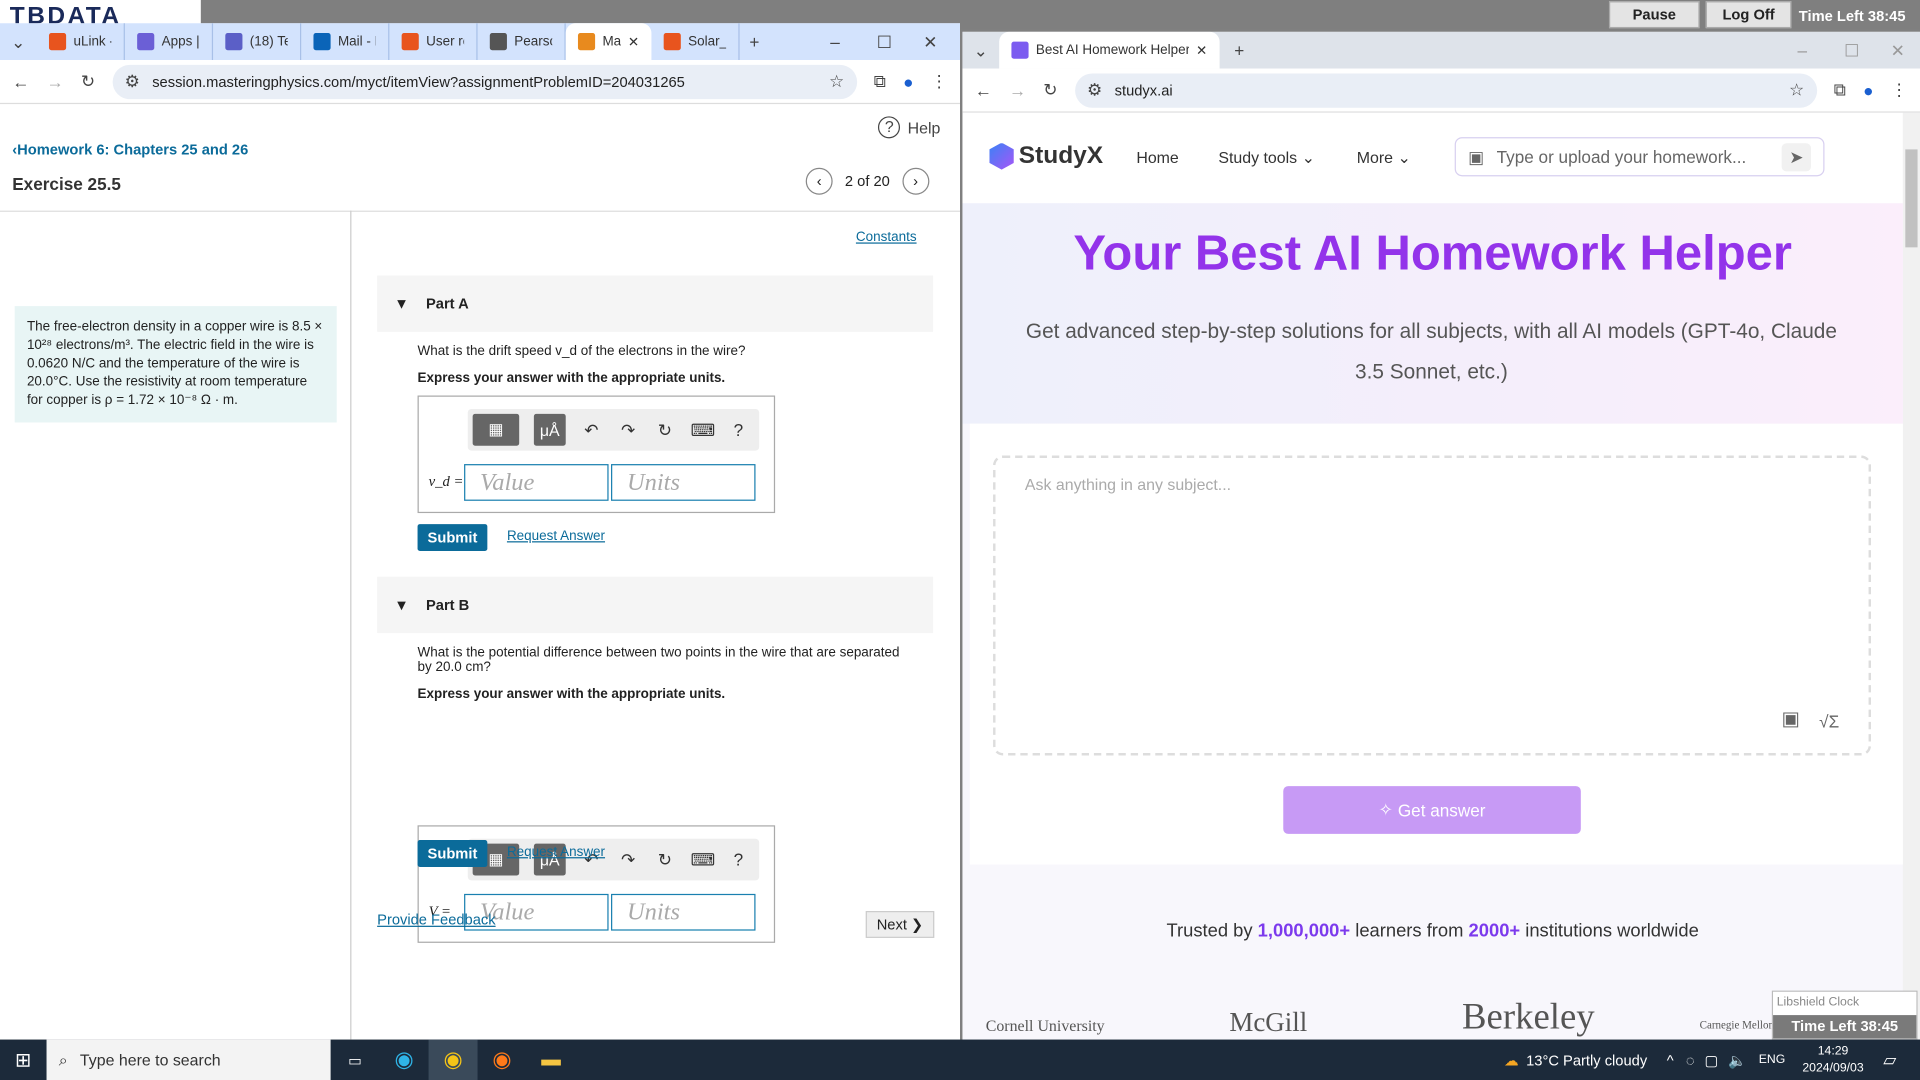  What do you see at coordinates (1796, 156) in the screenshot?
I see `send-icon: ➤` at bounding box center [1796, 156].